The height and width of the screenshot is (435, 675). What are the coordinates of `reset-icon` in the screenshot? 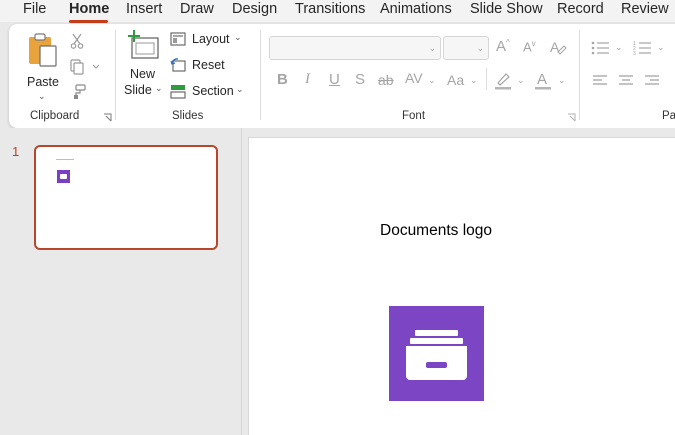 It's located at (178, 65).